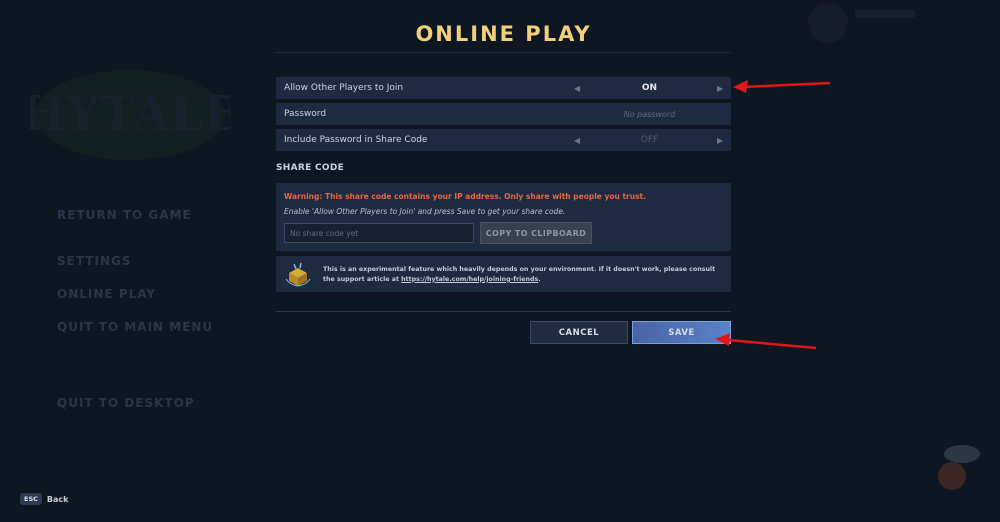 This screenshot has width=1000, height=522. I want to click on share-code-input, so click(379, 233).